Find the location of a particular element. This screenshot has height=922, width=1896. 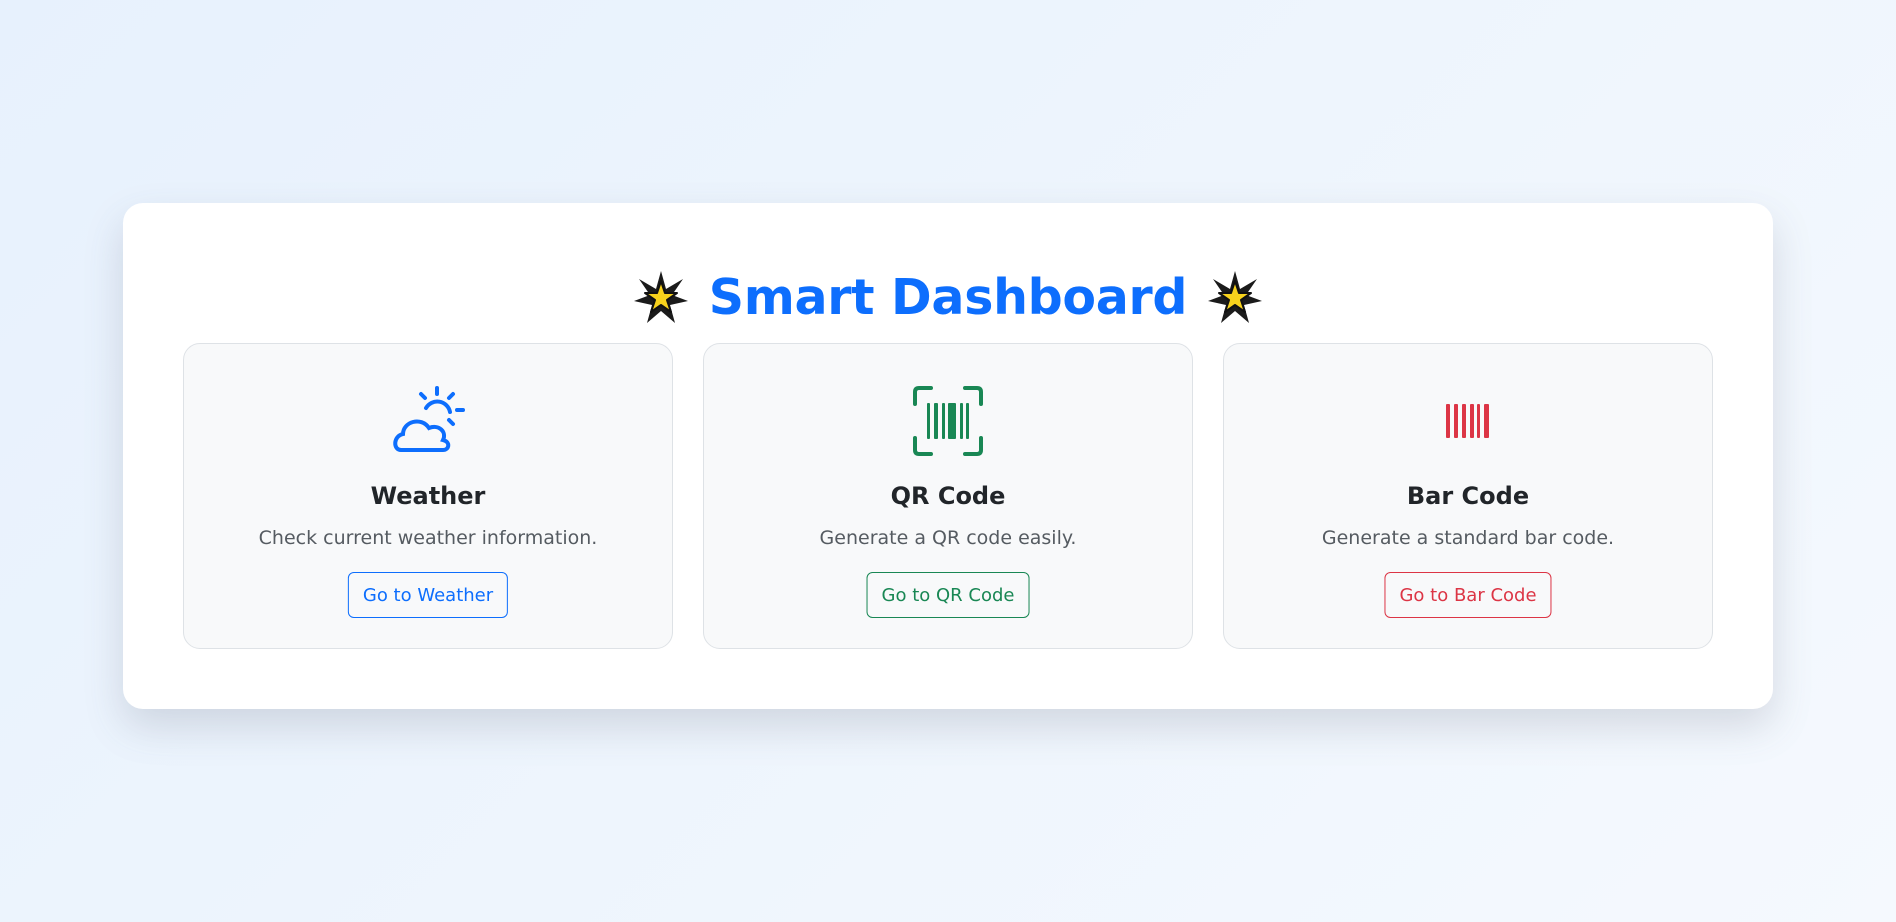

card-title: Weather is located at coordinates (428, 496).